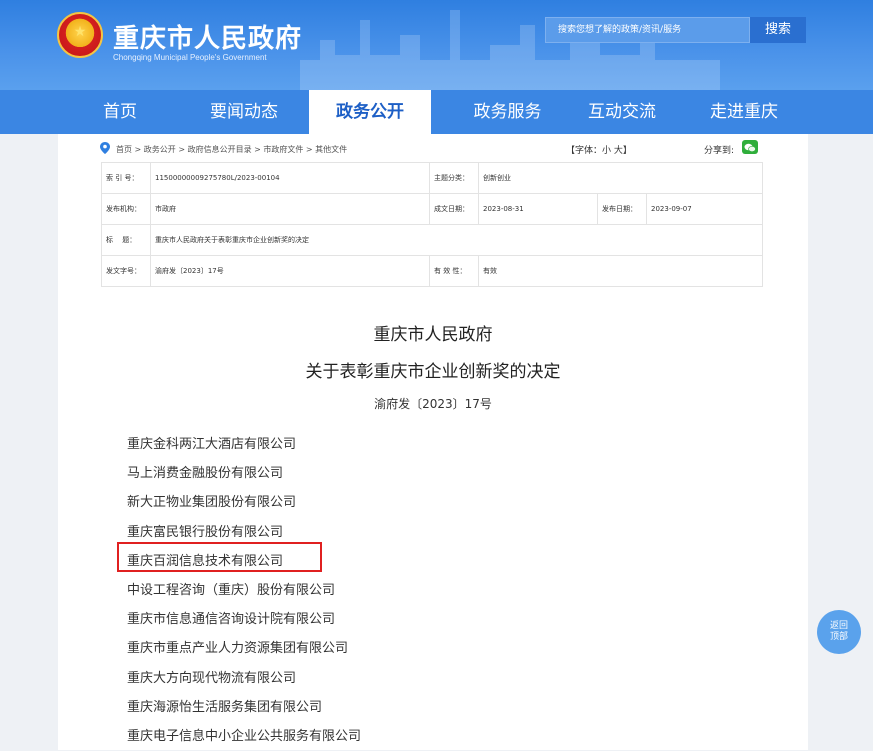  What do you see at coordinates (231, 149) in the screenshot?
I see `breadcrumb: 首页 > 政务公开 > 政府信息公开目录 > 市政府文件 > 其他文件` at bounding box center [231, 149].